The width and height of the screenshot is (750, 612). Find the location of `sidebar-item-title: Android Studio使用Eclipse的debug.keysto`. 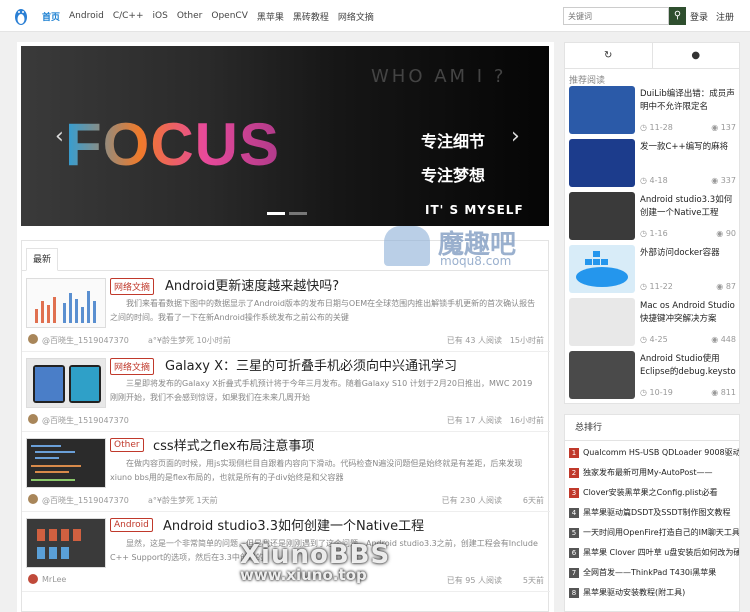

sidebar-item-title: Android Studio使用Eclipse的debug.keysto is located at coordinates (689, 366).